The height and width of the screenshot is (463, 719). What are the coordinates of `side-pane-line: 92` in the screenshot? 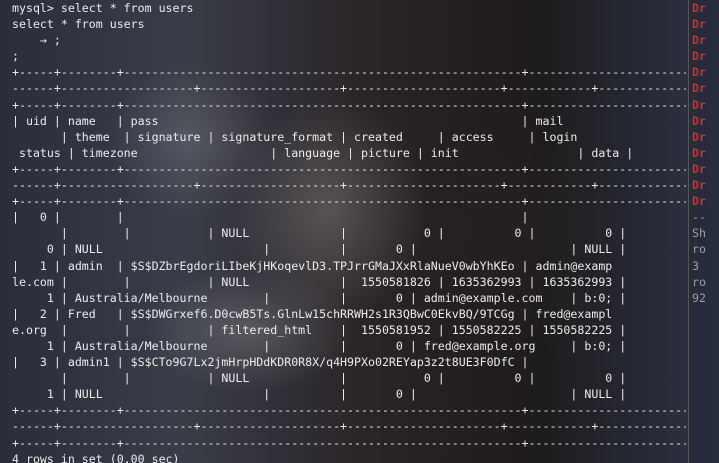 It's located at (699, 297).